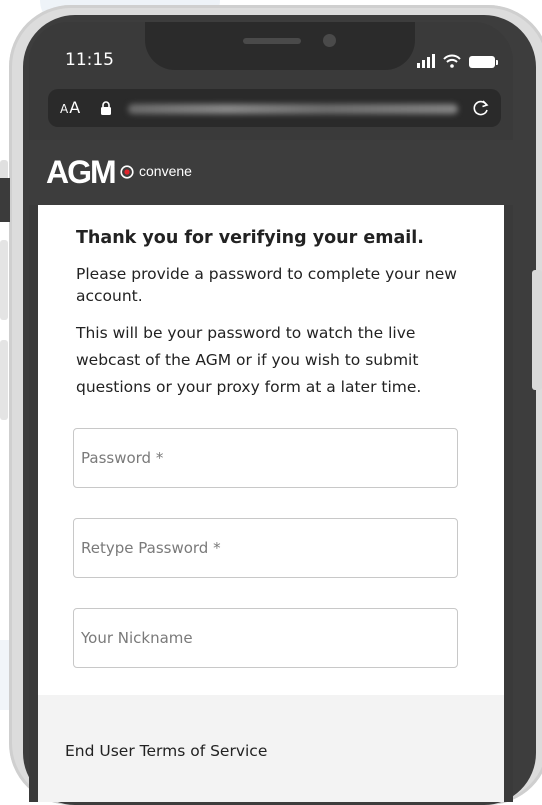 The height and width of the screenshot is (805, 542). I want to click on password-input, so click(265, 458).